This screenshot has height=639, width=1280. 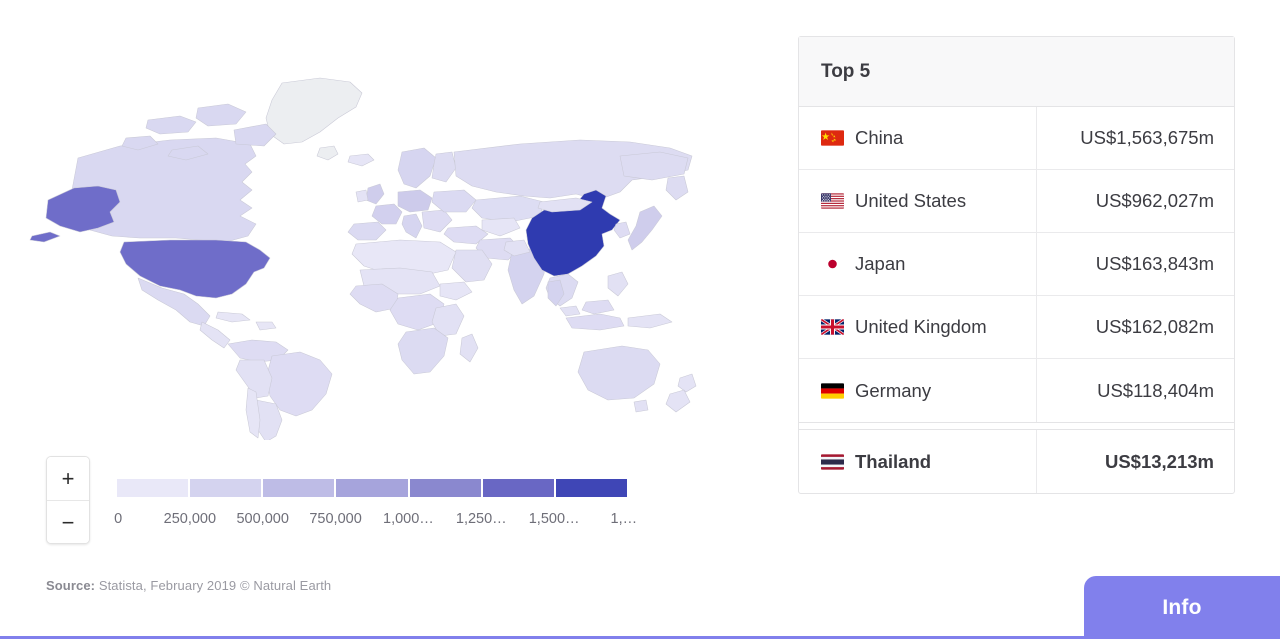 What do you see at coordinates (469, 348) in the screenshot?
I see `country-madagascar` at bounding box center [469, 348].